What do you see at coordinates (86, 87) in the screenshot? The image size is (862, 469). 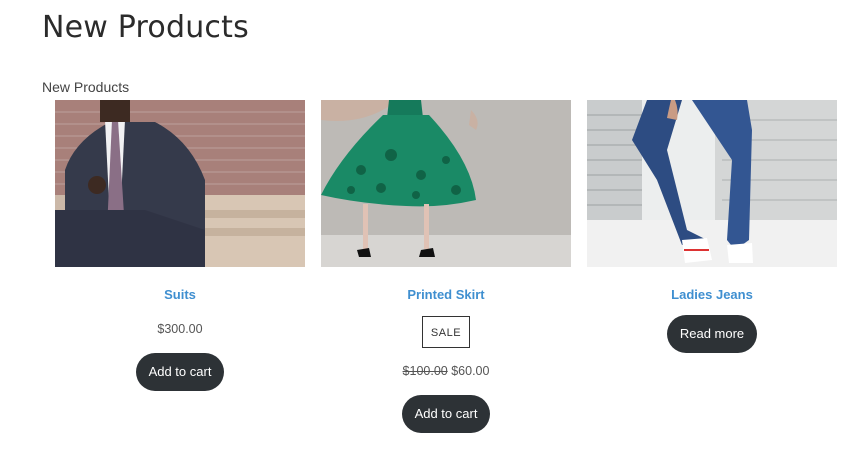 I see `section-title: New Products` at bounding box center [86, 87].